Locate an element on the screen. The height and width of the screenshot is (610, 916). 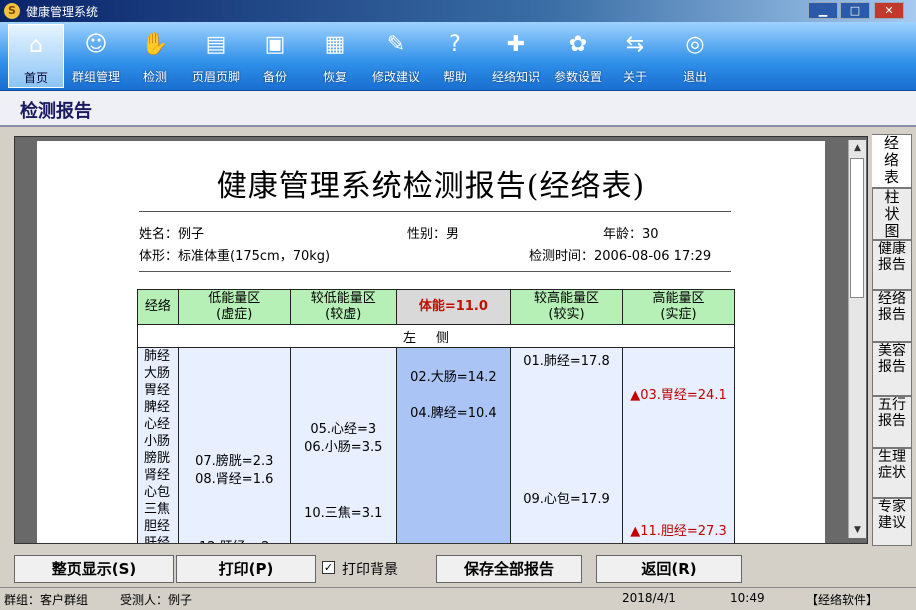
warning-value: ▲03.胃经=24.1 is located at coordinates (678, 395).